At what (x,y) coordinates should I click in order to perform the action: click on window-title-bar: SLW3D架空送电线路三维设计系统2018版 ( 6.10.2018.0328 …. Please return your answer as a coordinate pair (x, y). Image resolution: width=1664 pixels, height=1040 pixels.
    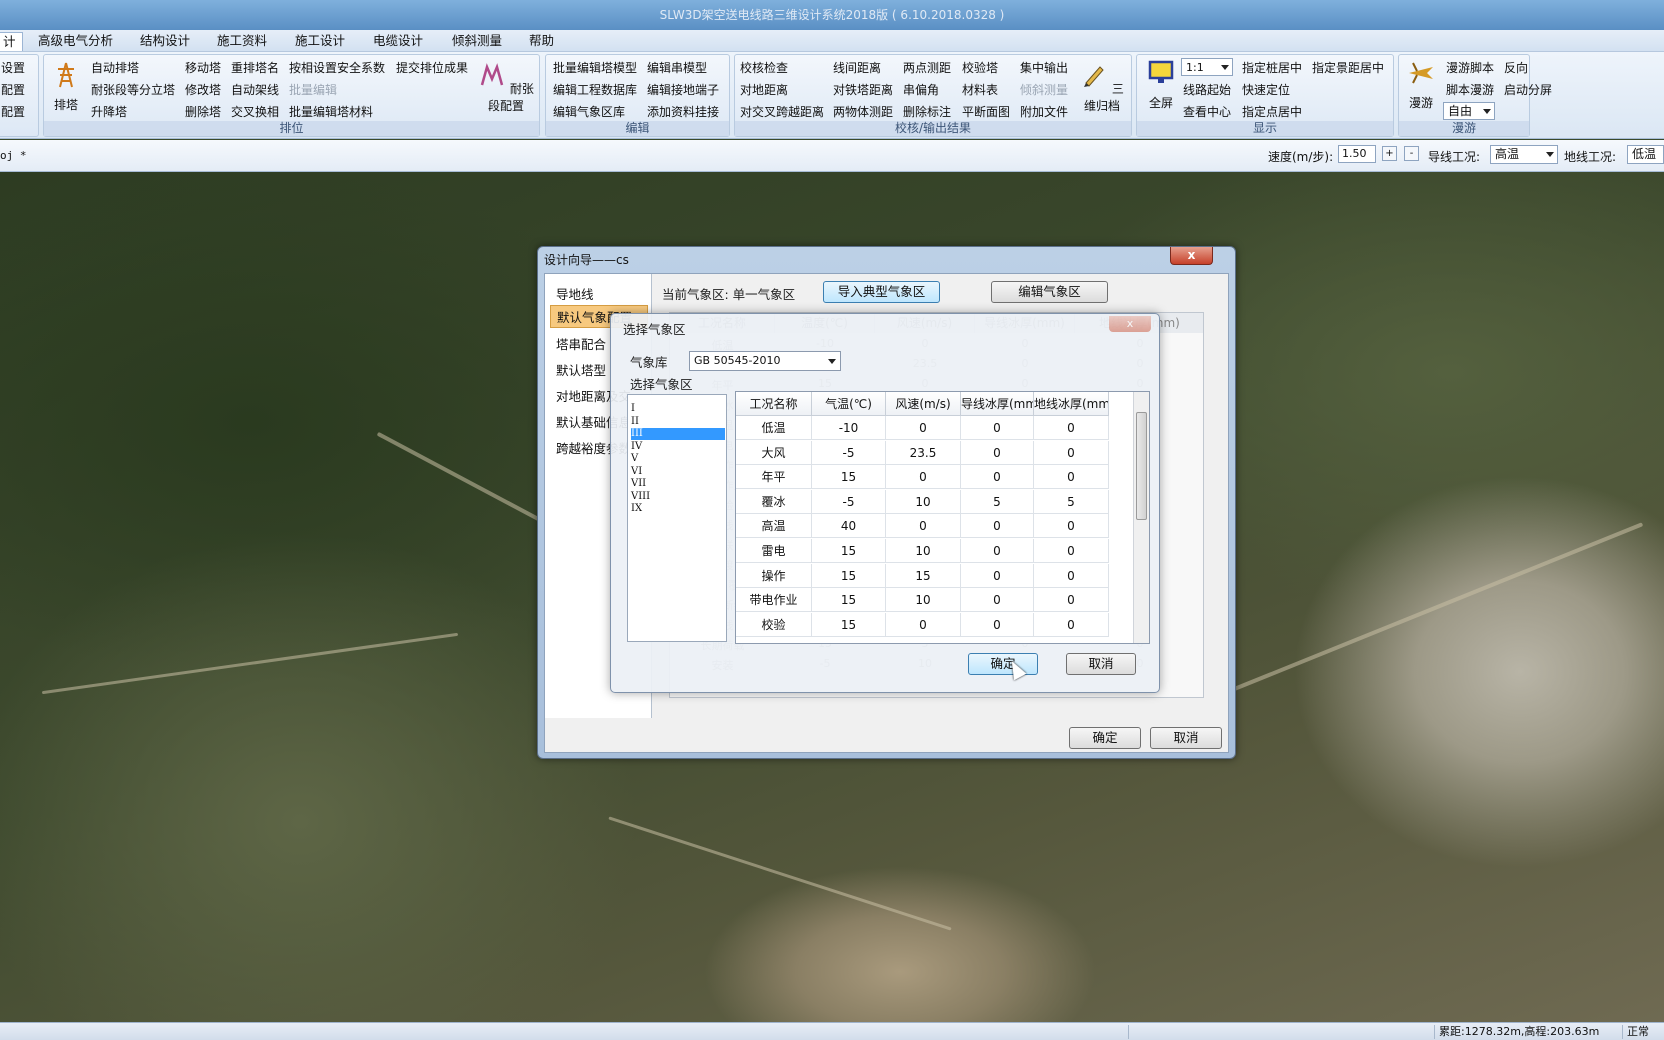
    Looking at the image, I should click on (832, 15).